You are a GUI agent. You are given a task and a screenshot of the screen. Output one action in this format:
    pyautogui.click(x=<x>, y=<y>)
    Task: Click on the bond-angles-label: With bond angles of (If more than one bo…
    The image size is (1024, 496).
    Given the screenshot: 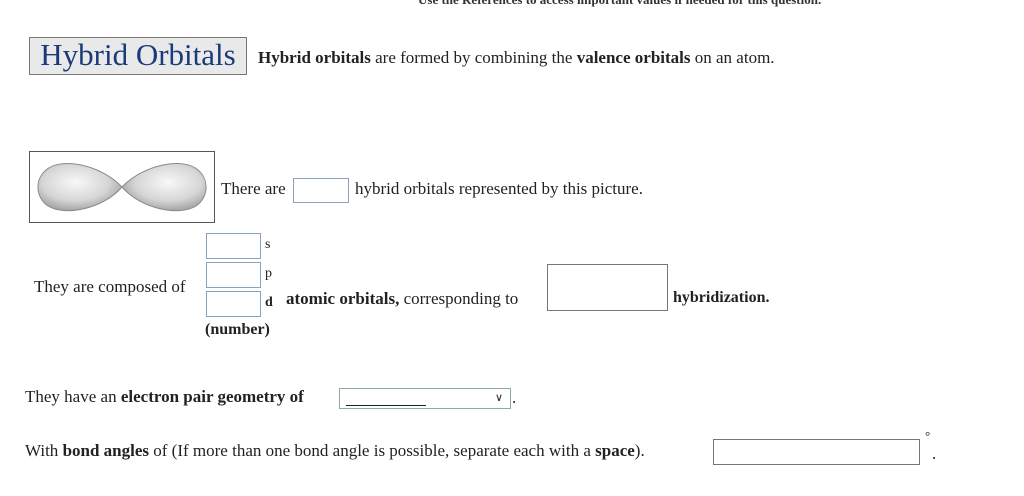 What is the action you would take?
    pyautogui.click(x=335, y=451)
    